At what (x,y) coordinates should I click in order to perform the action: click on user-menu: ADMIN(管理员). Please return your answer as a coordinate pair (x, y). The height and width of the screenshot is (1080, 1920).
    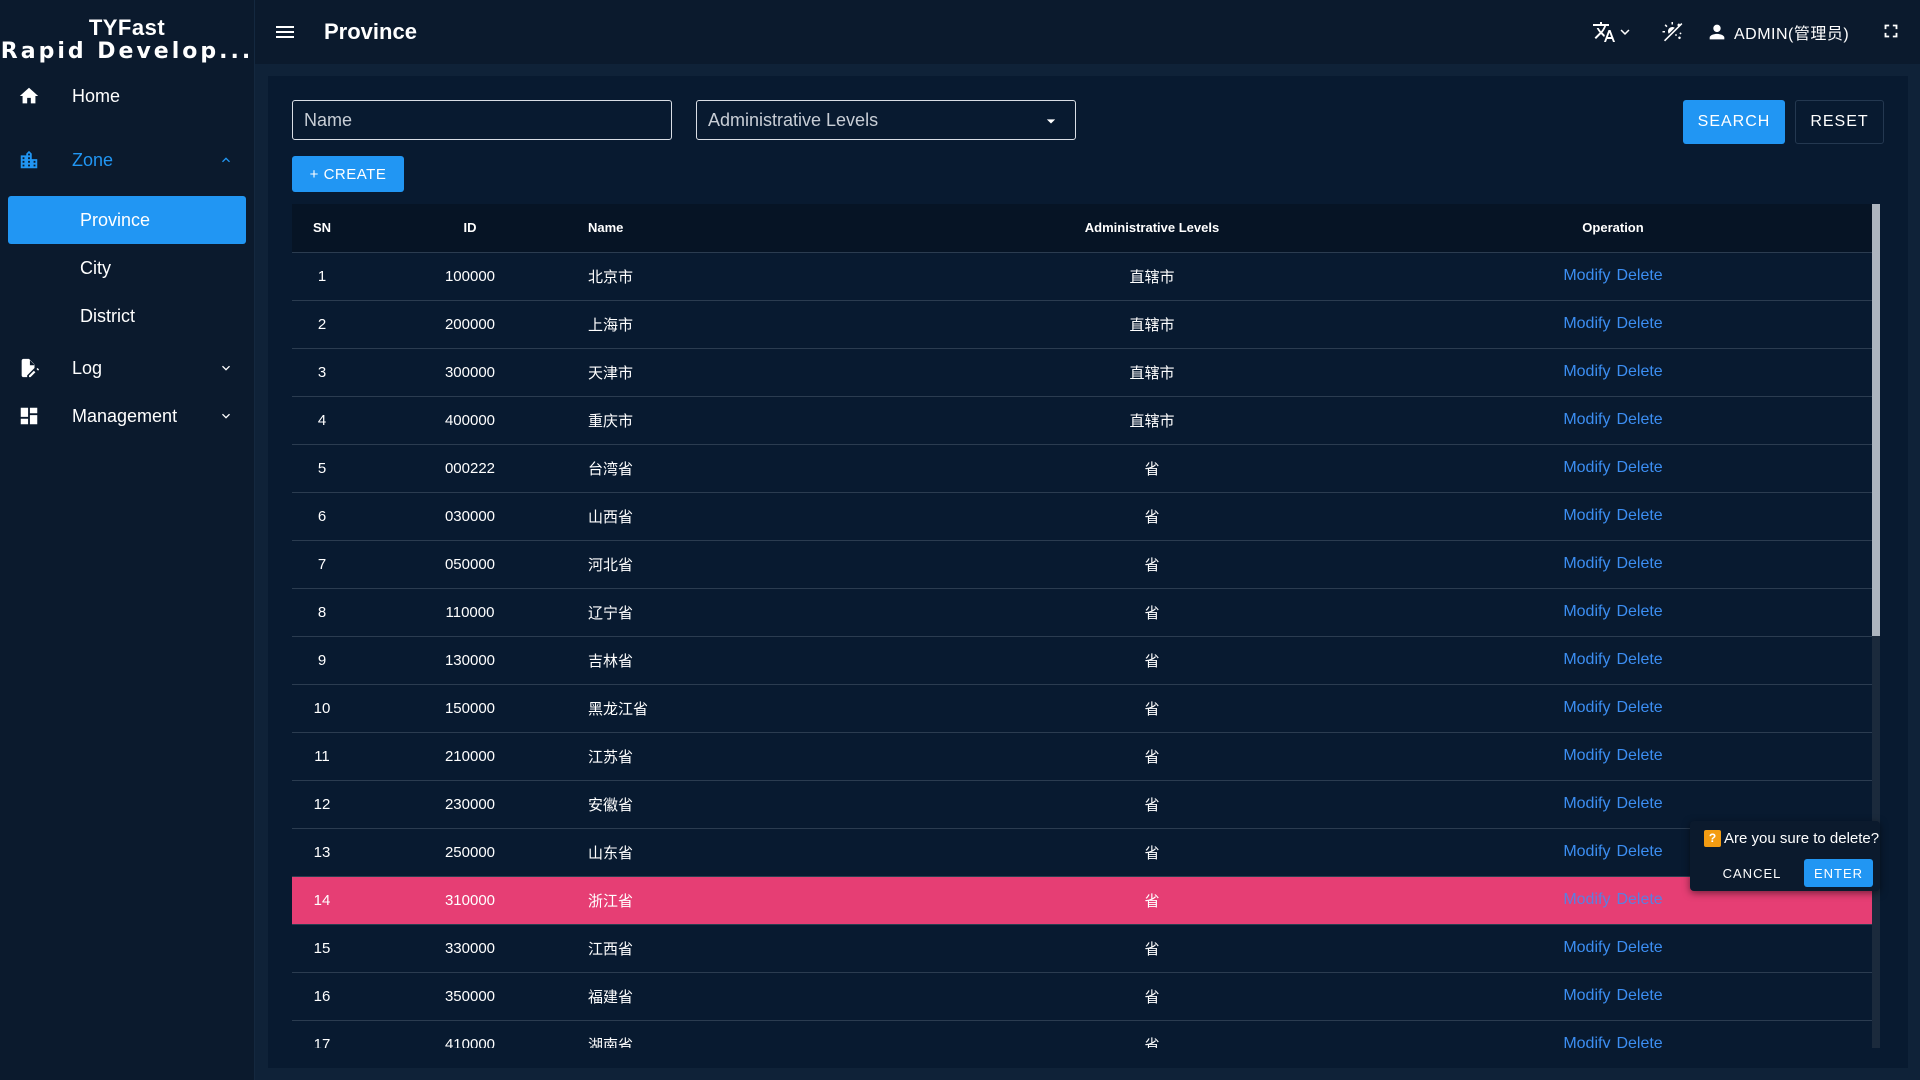
    Looking at the image, I should click on (1777, 32).